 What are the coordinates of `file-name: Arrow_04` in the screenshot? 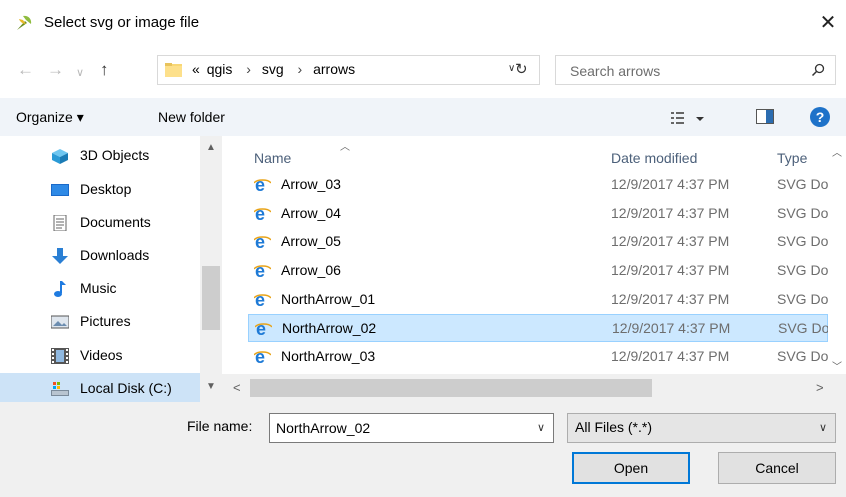 It's located at (311, 213).